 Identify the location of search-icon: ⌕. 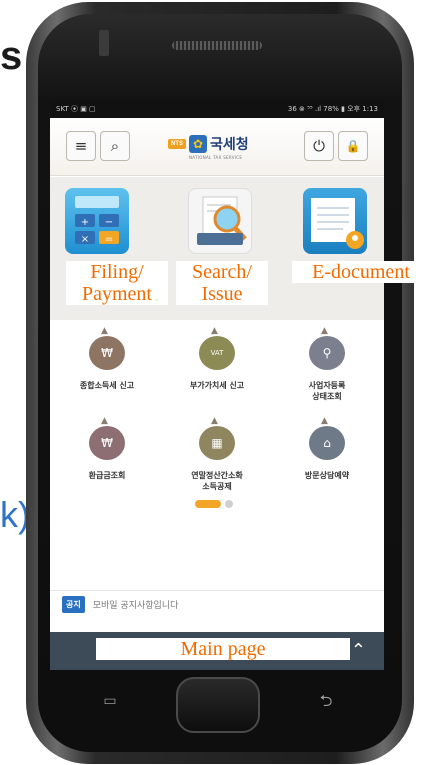
(115, 146).